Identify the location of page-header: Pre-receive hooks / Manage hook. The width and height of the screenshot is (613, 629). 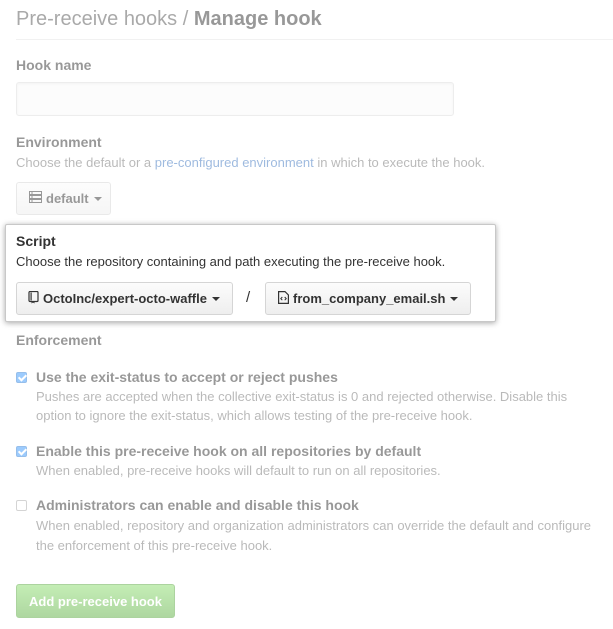
(314, 23).